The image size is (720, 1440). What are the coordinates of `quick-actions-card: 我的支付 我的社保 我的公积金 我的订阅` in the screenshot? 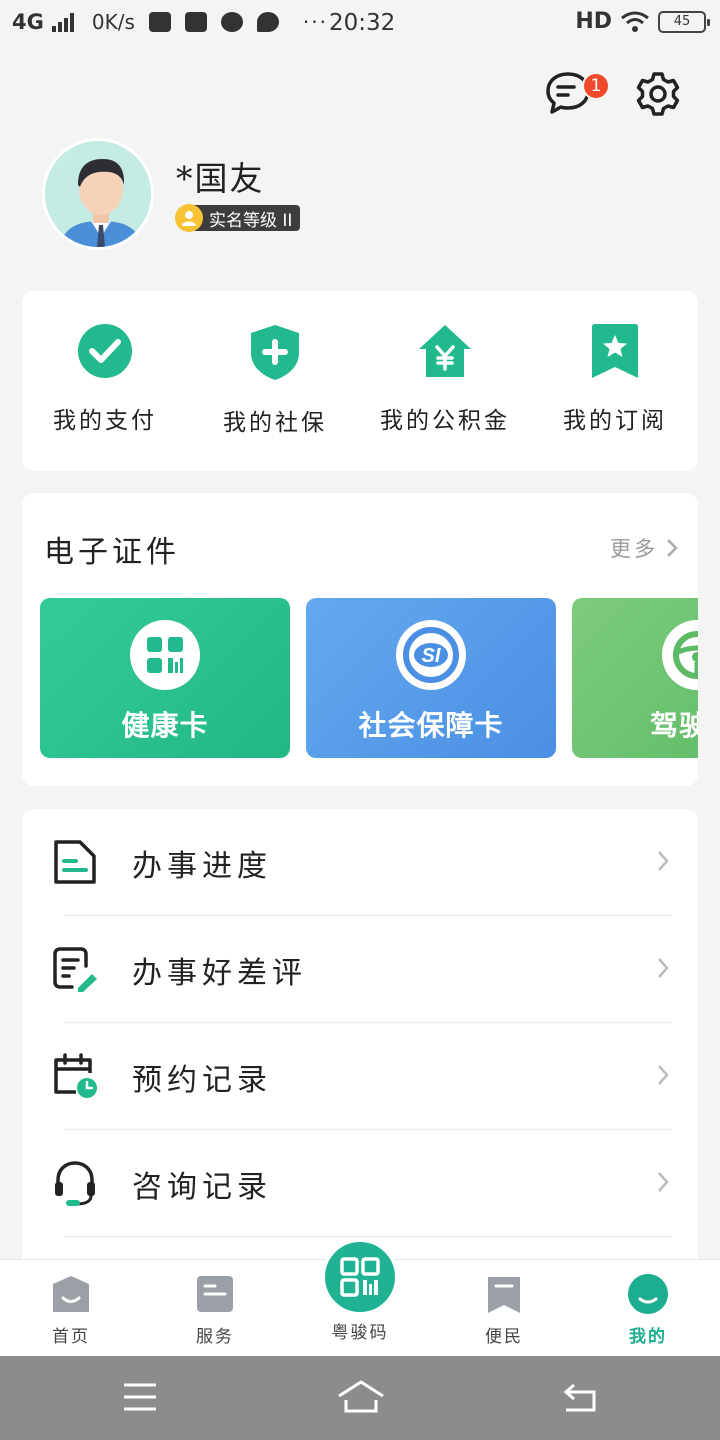 It's located at (360, 381).